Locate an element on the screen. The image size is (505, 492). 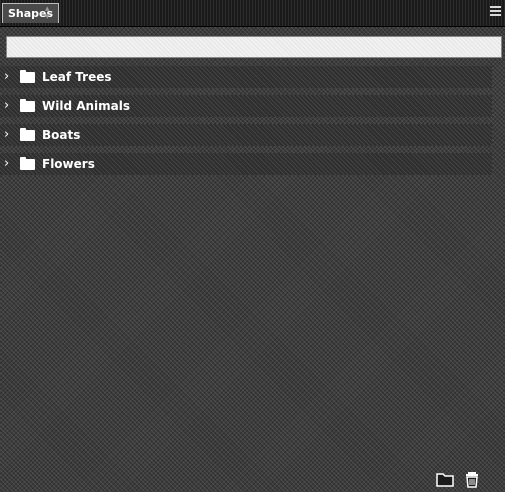
group-label: Wild Animals is located at coordinates (86, 106).